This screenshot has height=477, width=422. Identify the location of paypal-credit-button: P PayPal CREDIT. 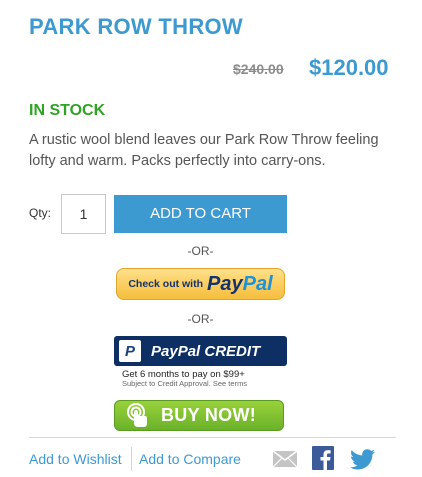
(200, 351).